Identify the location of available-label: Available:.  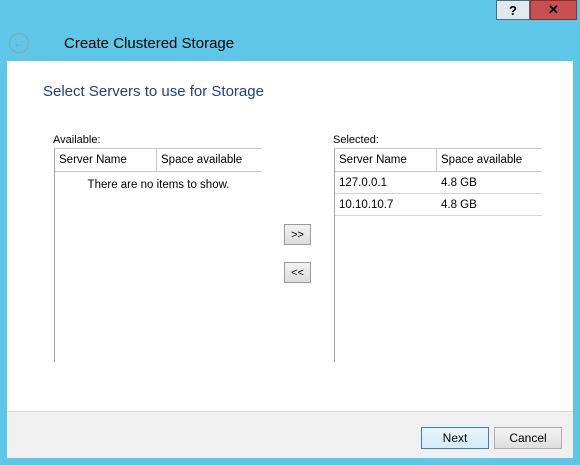
(77, 140).